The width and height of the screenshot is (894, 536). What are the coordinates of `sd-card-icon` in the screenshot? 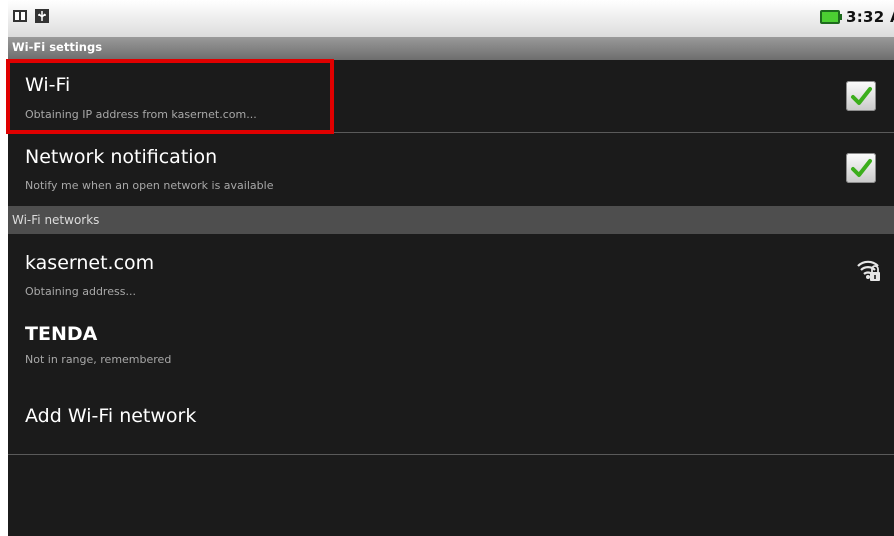 It's located at (20, 16).